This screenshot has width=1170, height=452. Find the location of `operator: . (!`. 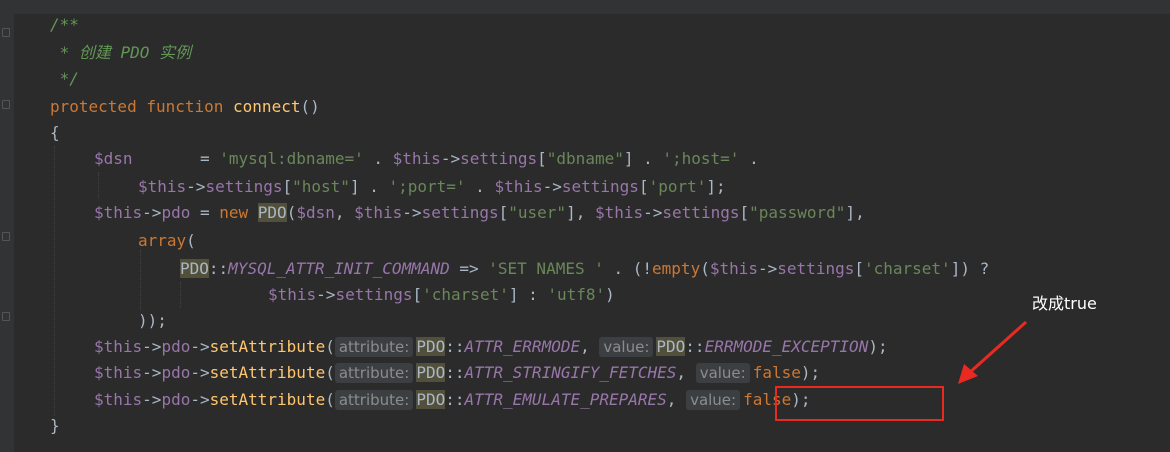

operator: . (! is located at coordinates (628, 268).